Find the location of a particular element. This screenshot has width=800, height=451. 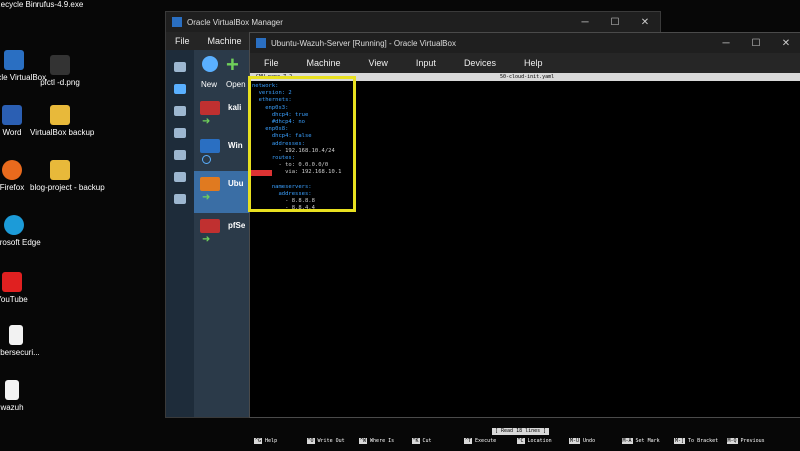

shortcut-key: M-Q is located at coordinates (732, 441).